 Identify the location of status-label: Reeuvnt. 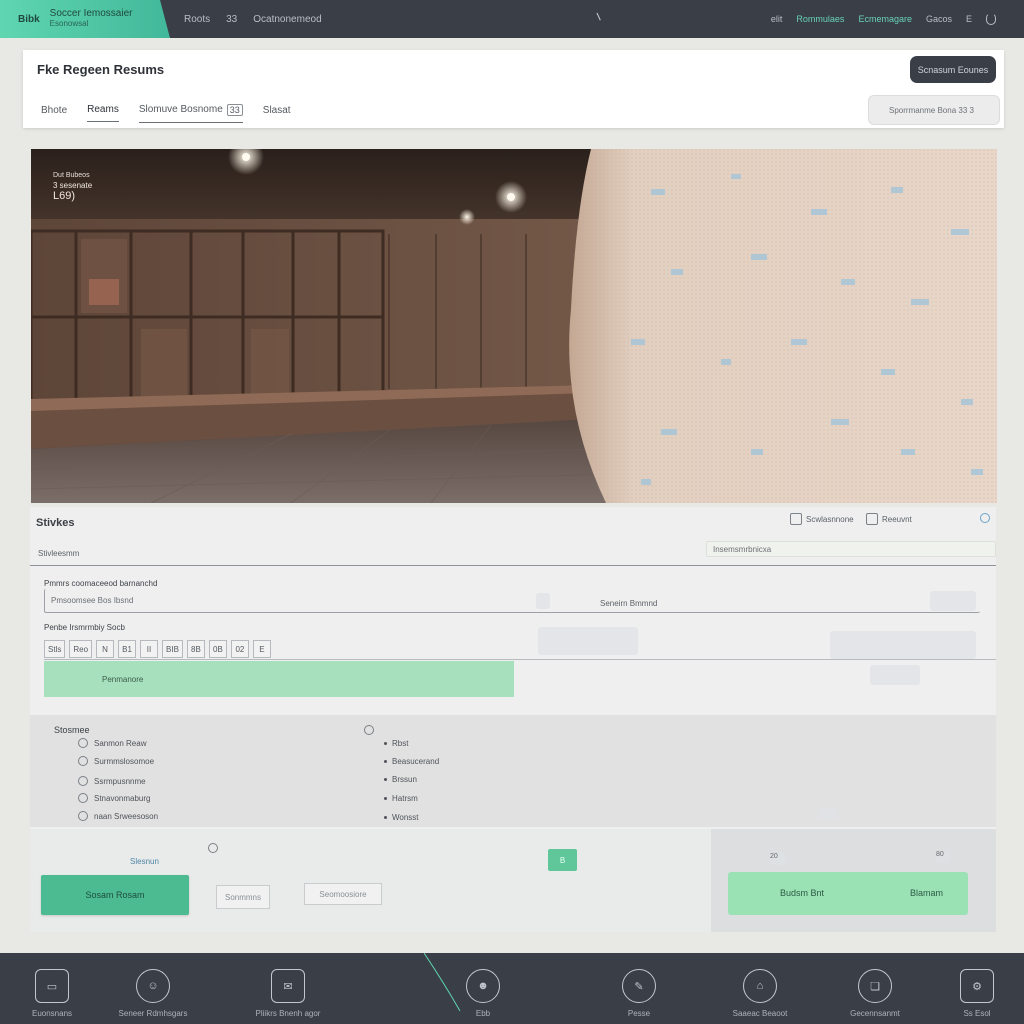
(897, 519).